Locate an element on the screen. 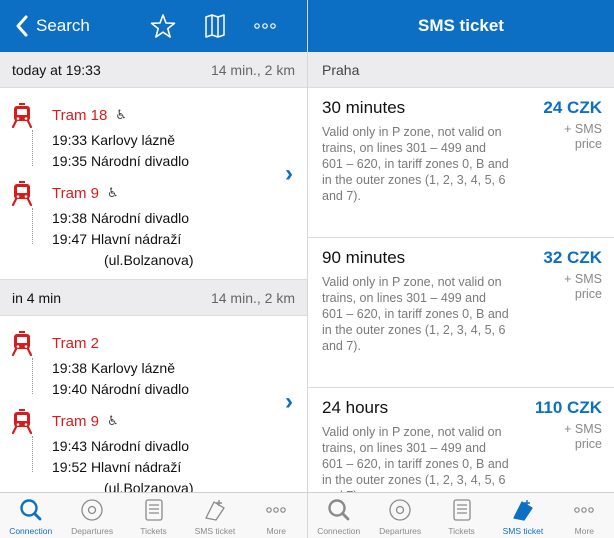  connection-navbar: Search is located at coordinates (153, 26).